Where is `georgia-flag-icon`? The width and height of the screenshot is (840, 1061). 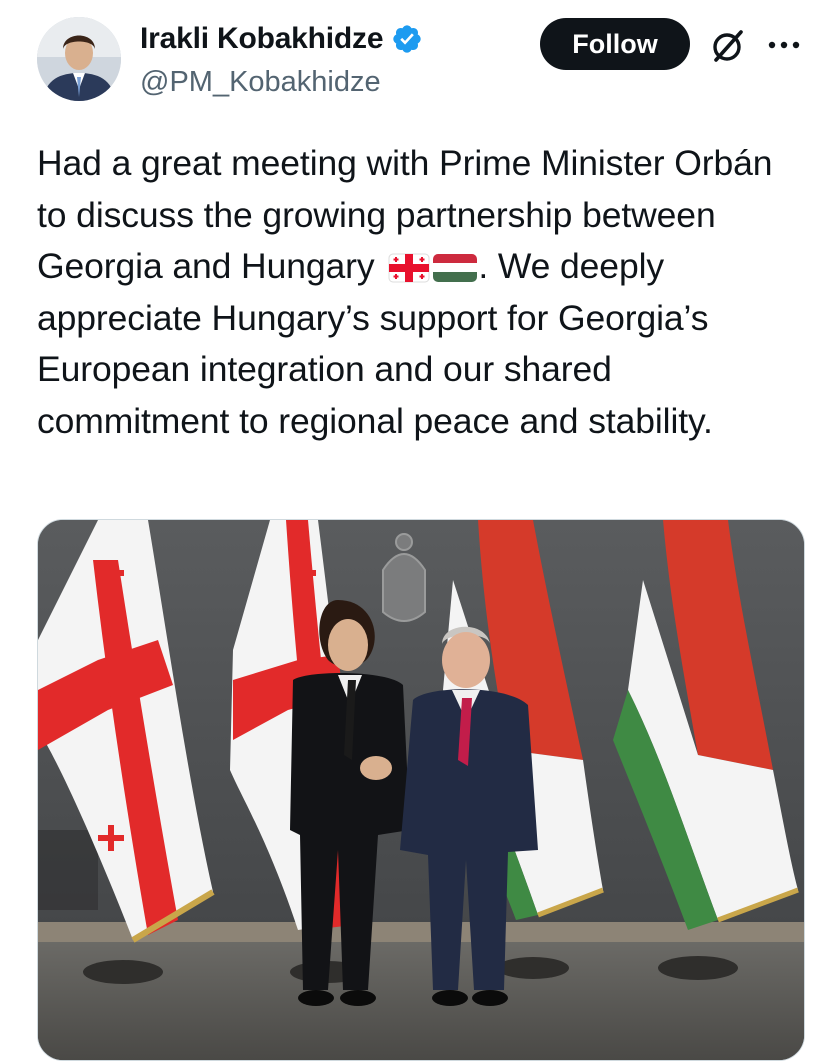 georgia-flag-icon is located at coordinates (409, 268).